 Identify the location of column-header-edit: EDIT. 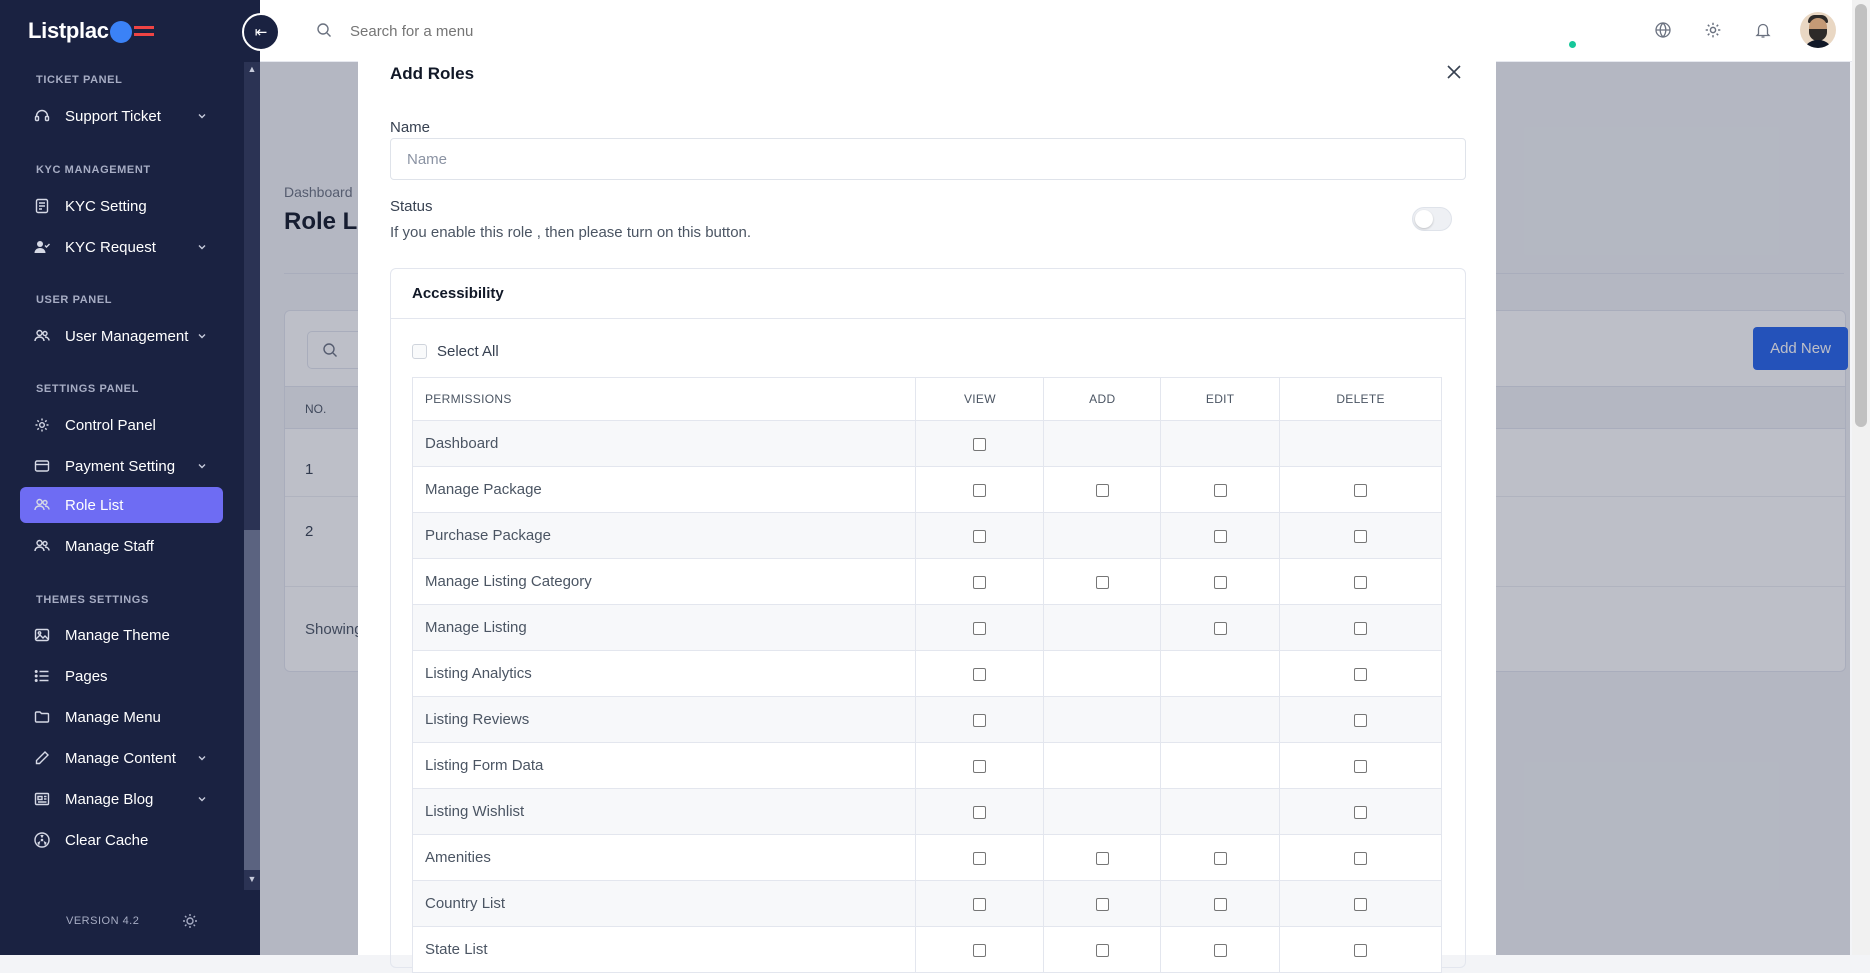
(1220, 399).